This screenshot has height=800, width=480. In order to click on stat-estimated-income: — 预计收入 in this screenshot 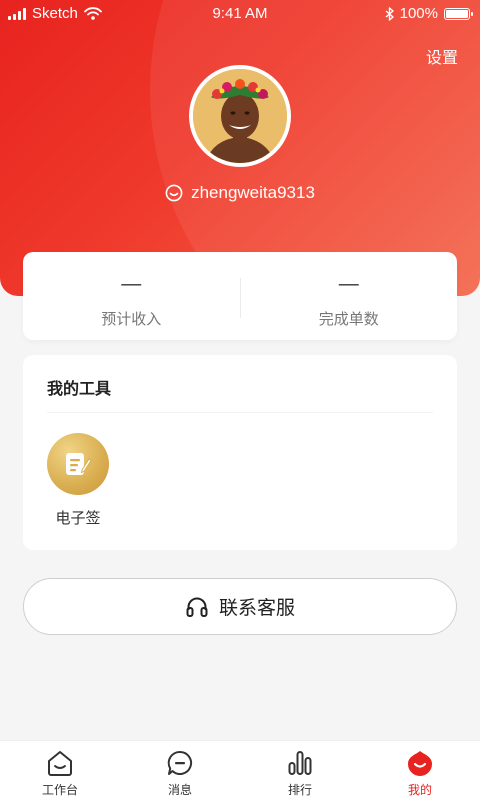, I will do `click(131, 296)`.